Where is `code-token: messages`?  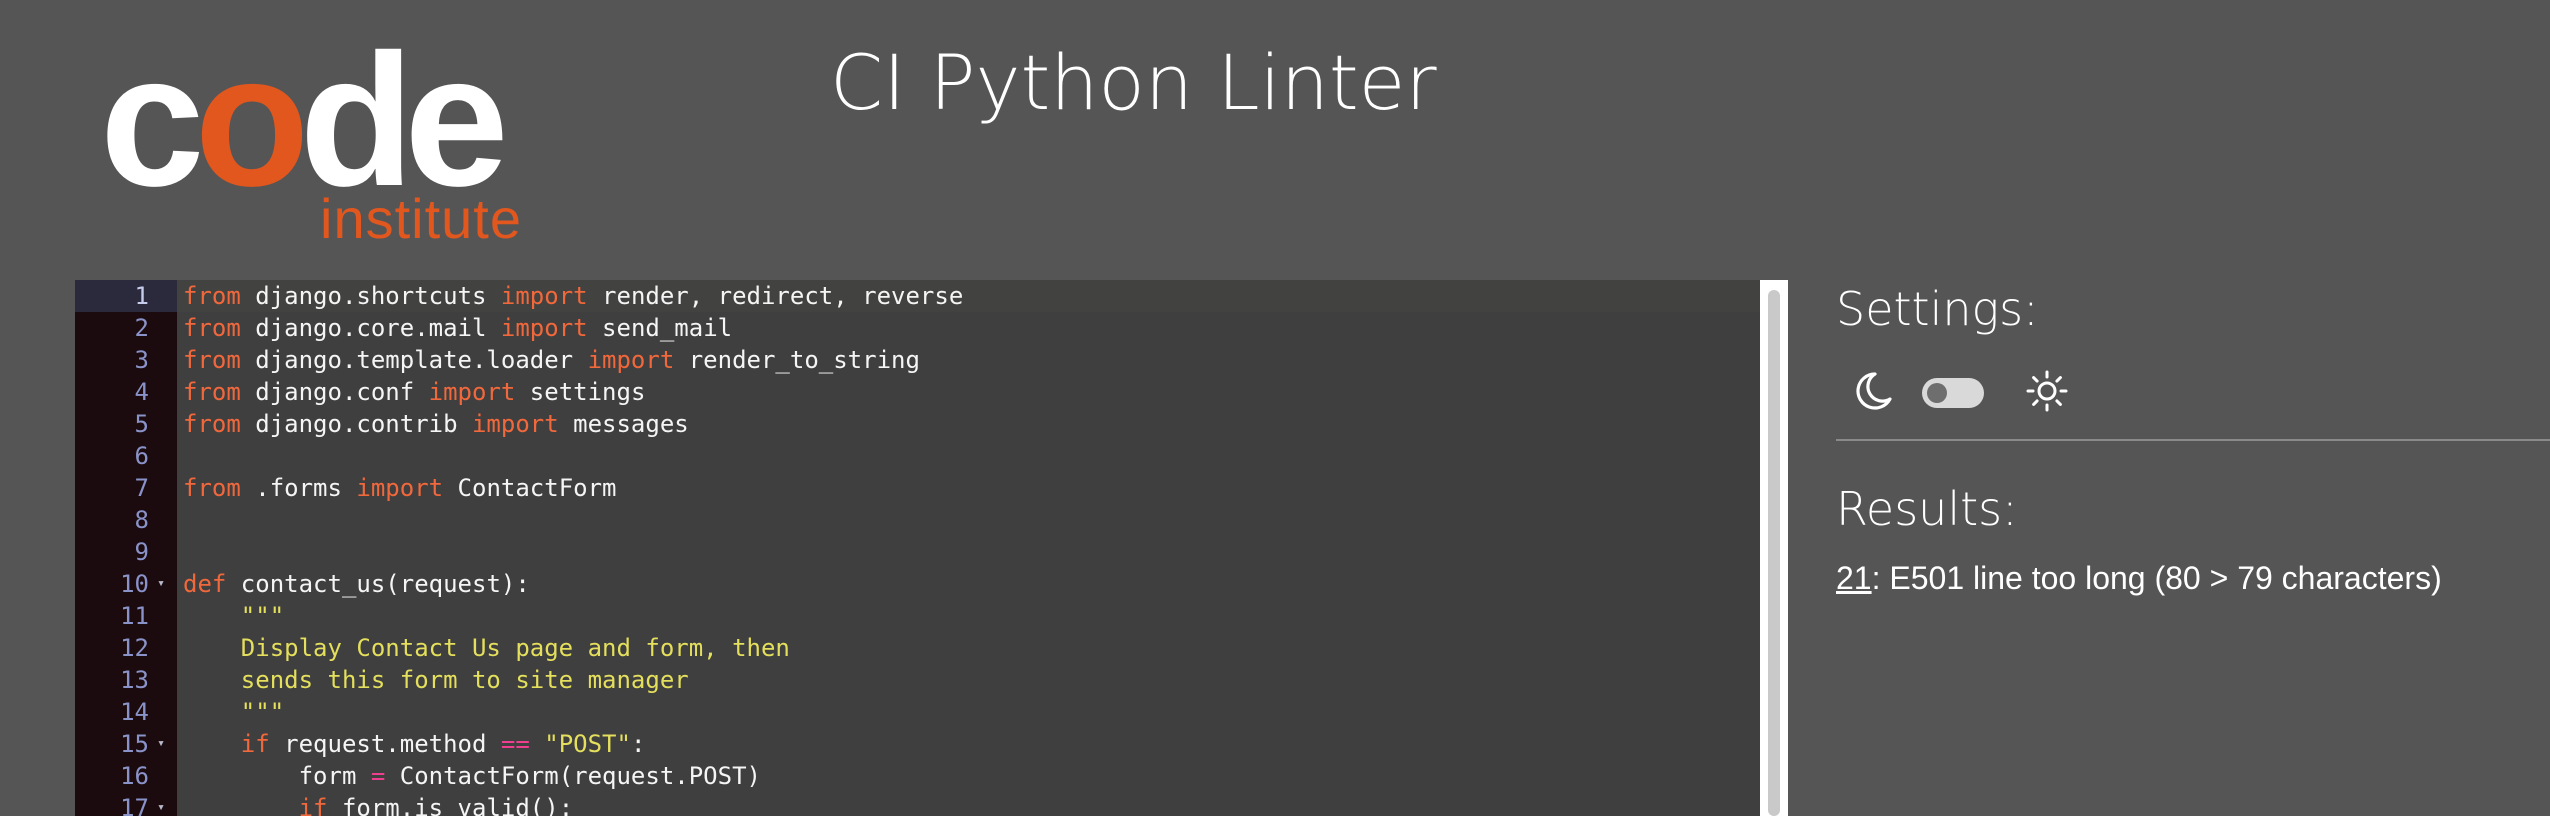
code-token: messages is located at coordinates (623, 424).